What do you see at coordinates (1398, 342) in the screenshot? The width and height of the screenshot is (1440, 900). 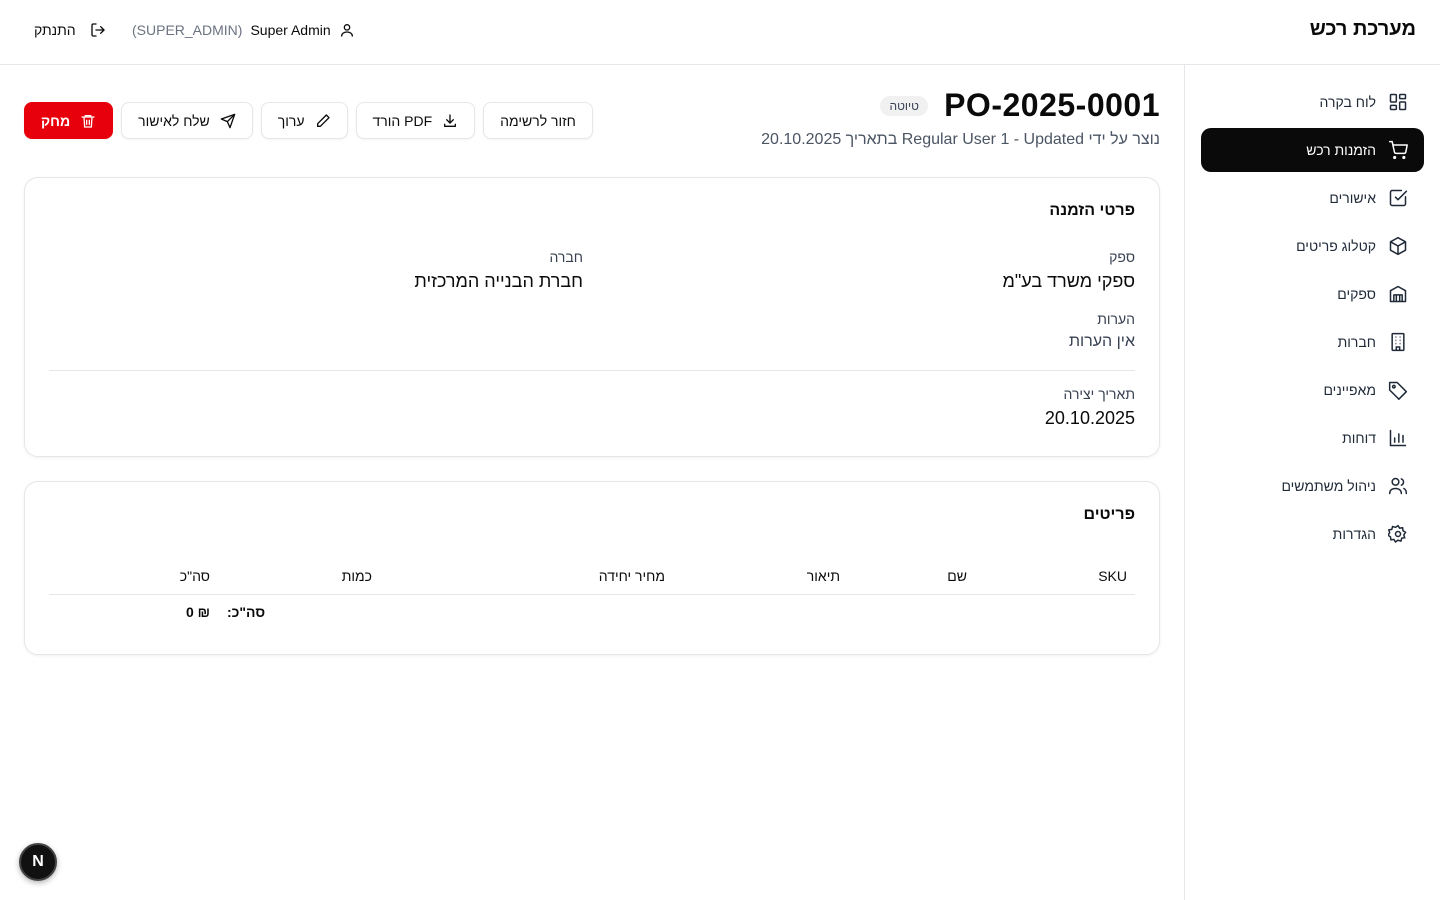 I see `building-icon` at bounding box center [1398, 342].